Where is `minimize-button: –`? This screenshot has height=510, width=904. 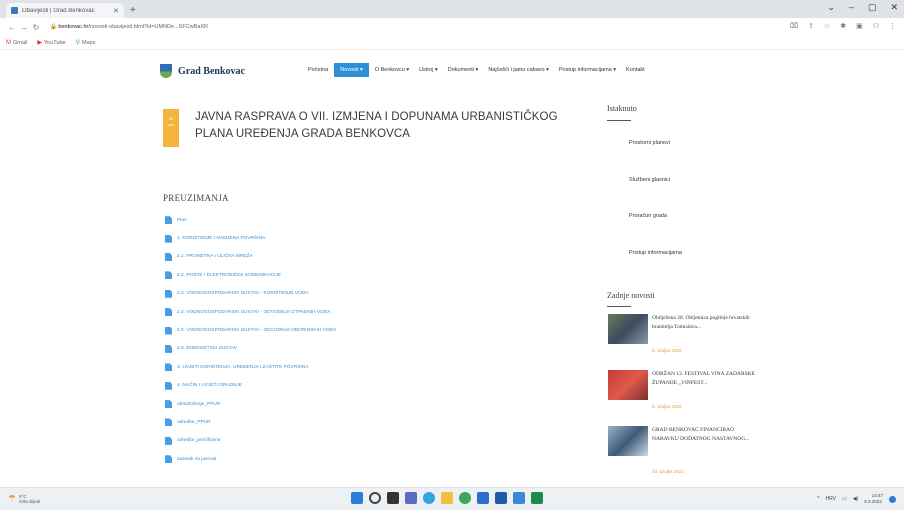
minimize-button: – is located at coordinates (851, 7).